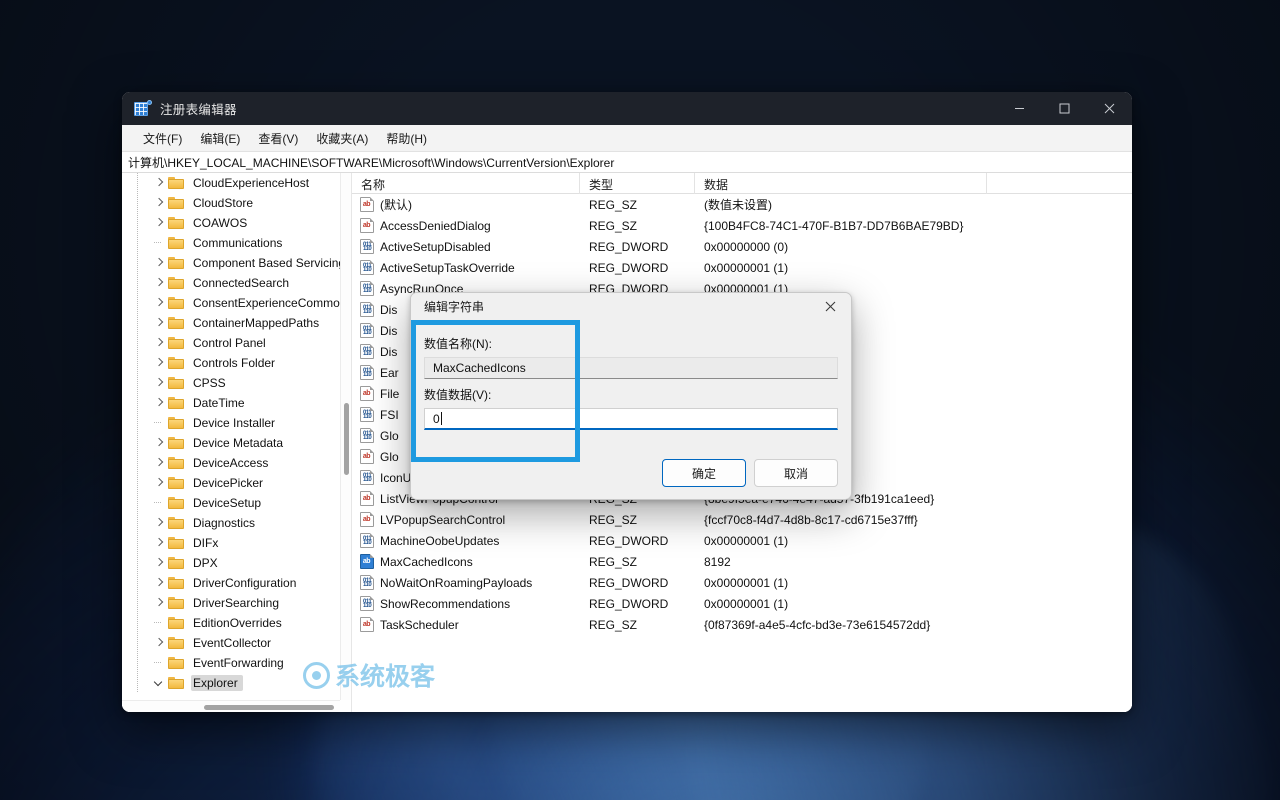 Image resolution: width=1280 pixels, height=800 pixels. Describe the element at coordinates (231, 543) in the screenshot. I see `tree-item: DIFx` at that location.